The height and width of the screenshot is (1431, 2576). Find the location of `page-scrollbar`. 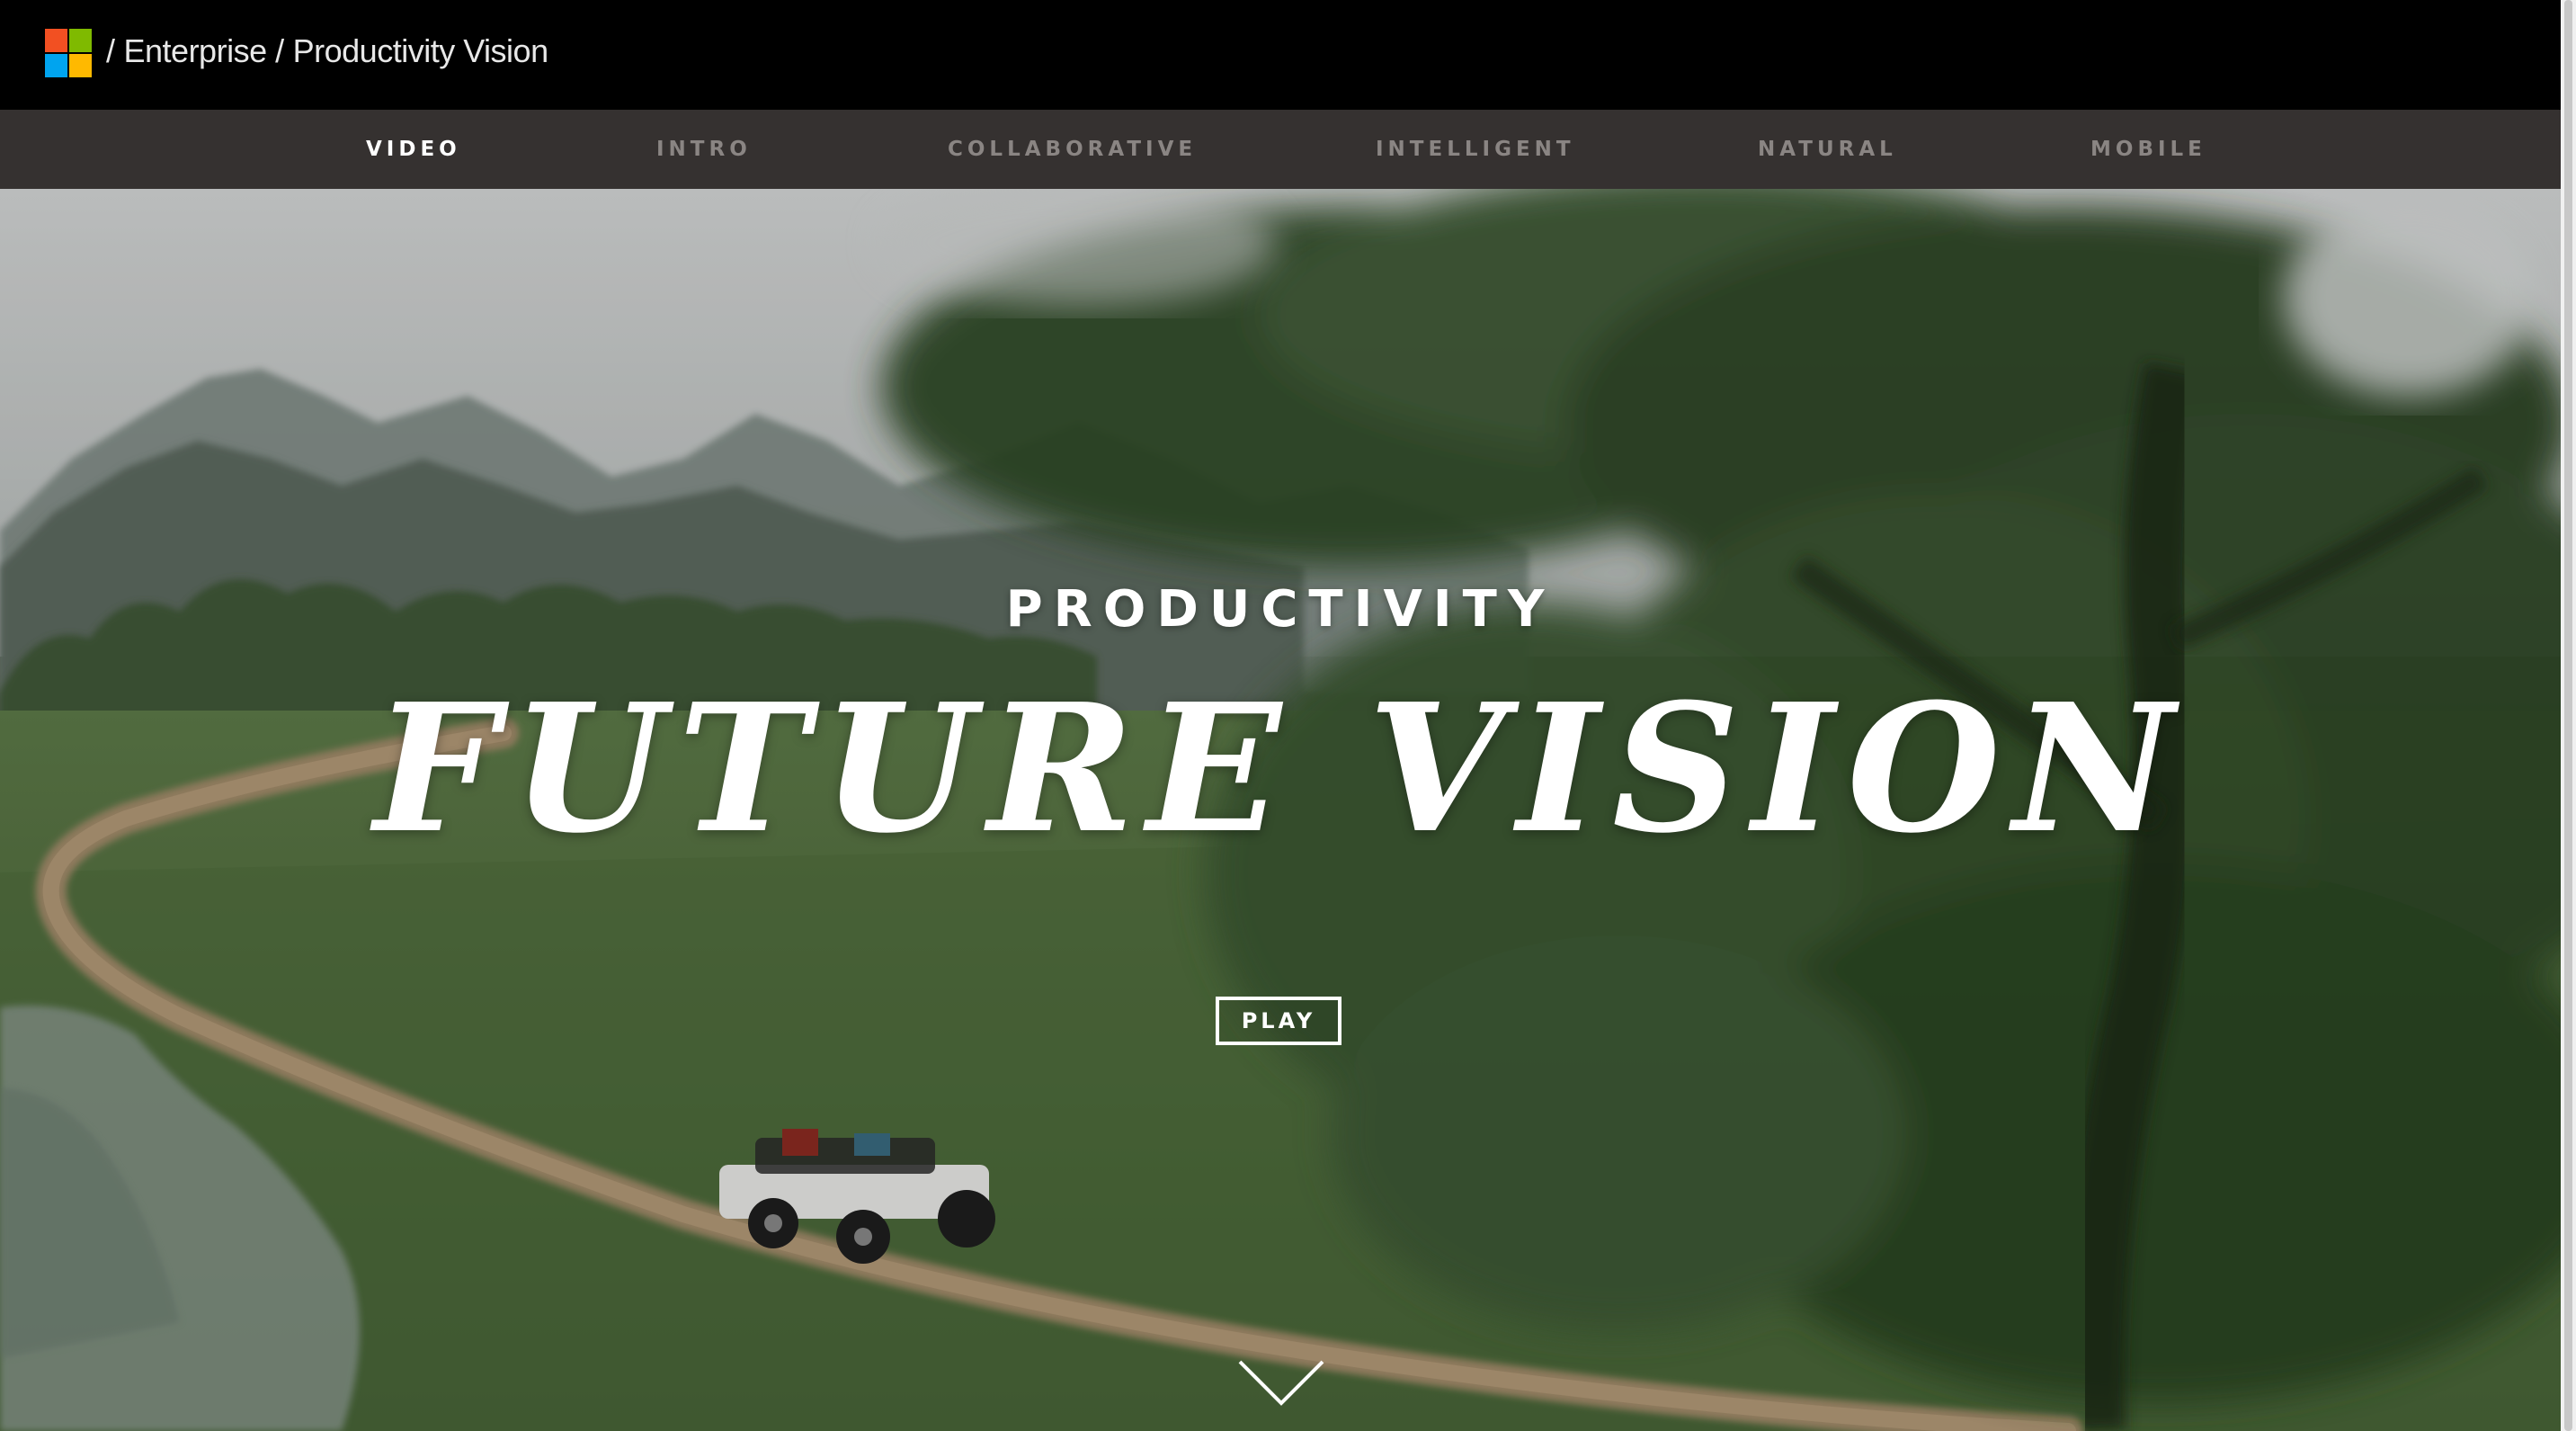

page-scrollbar is located at coordinates (2569, 716).